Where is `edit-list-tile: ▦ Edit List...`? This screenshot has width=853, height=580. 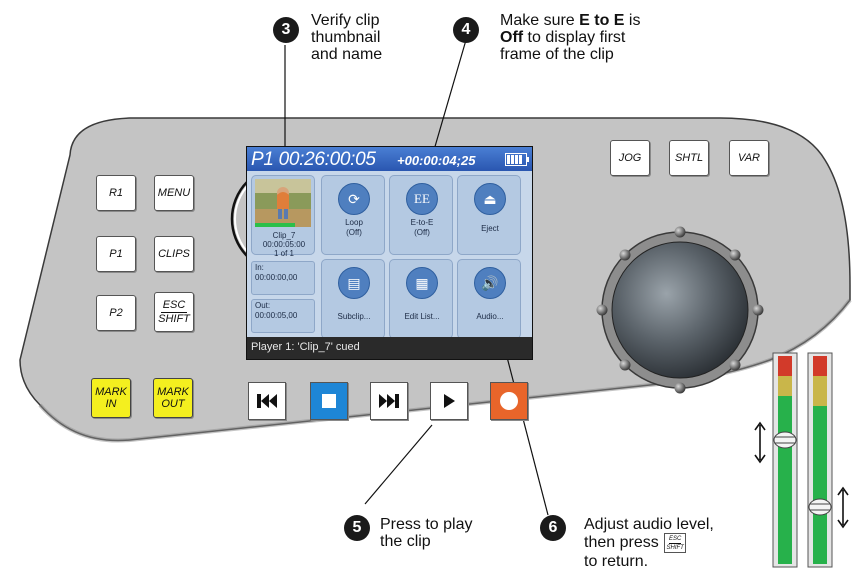 edit-list-tile: ▦ Edit List... is located at coordinates (421, 299).